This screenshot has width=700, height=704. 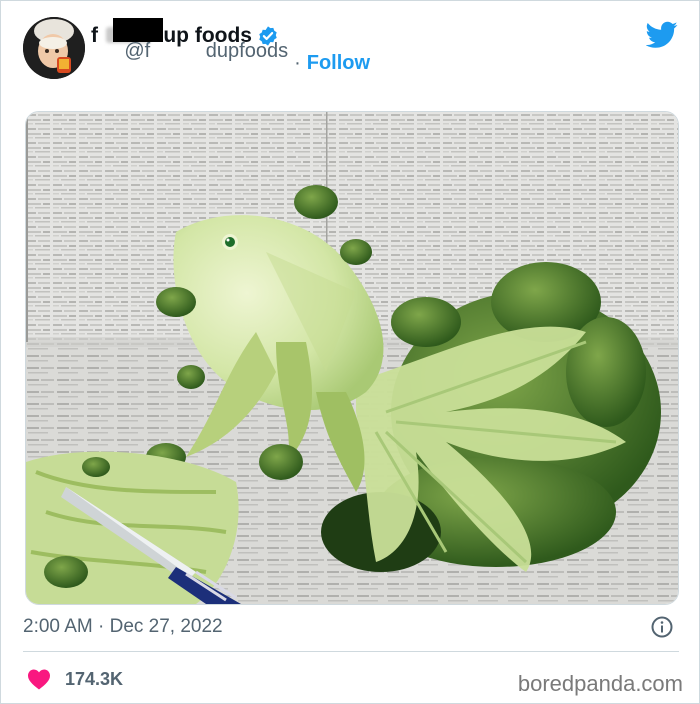 I want to click on handle-row: @f dupfoods · Follow, so click(x=230, y=47).